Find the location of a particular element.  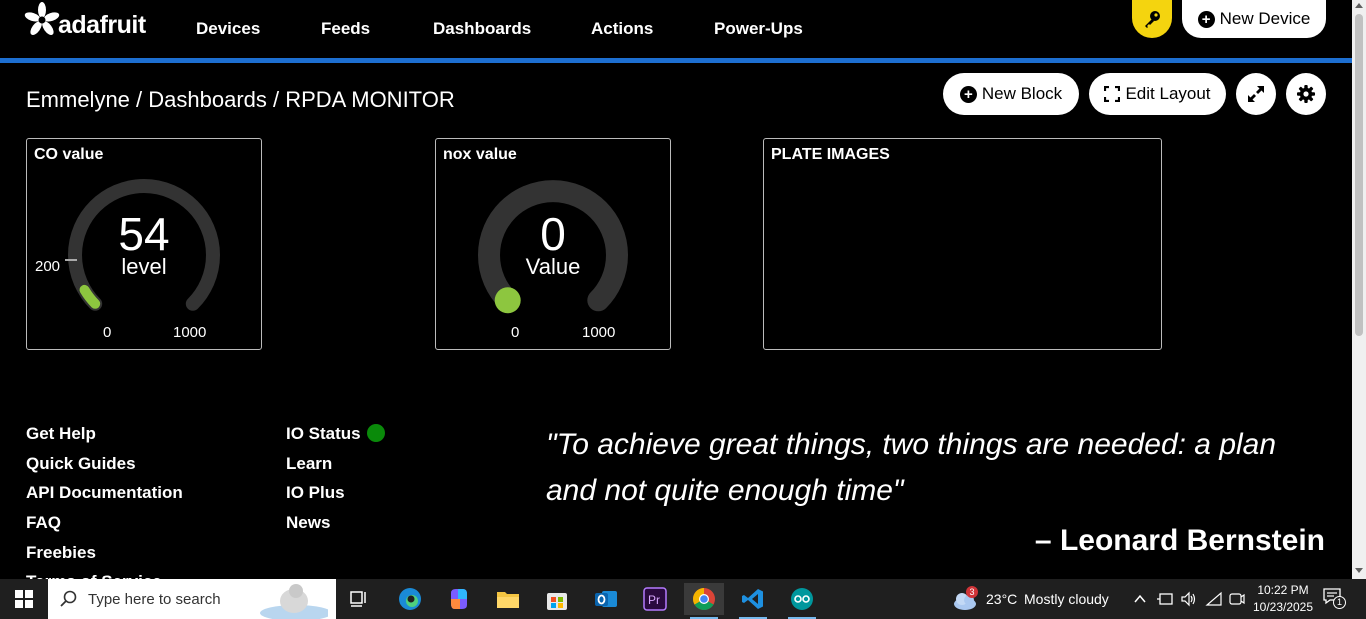

edit-layout-icon is located at coordinates (1112, 94).